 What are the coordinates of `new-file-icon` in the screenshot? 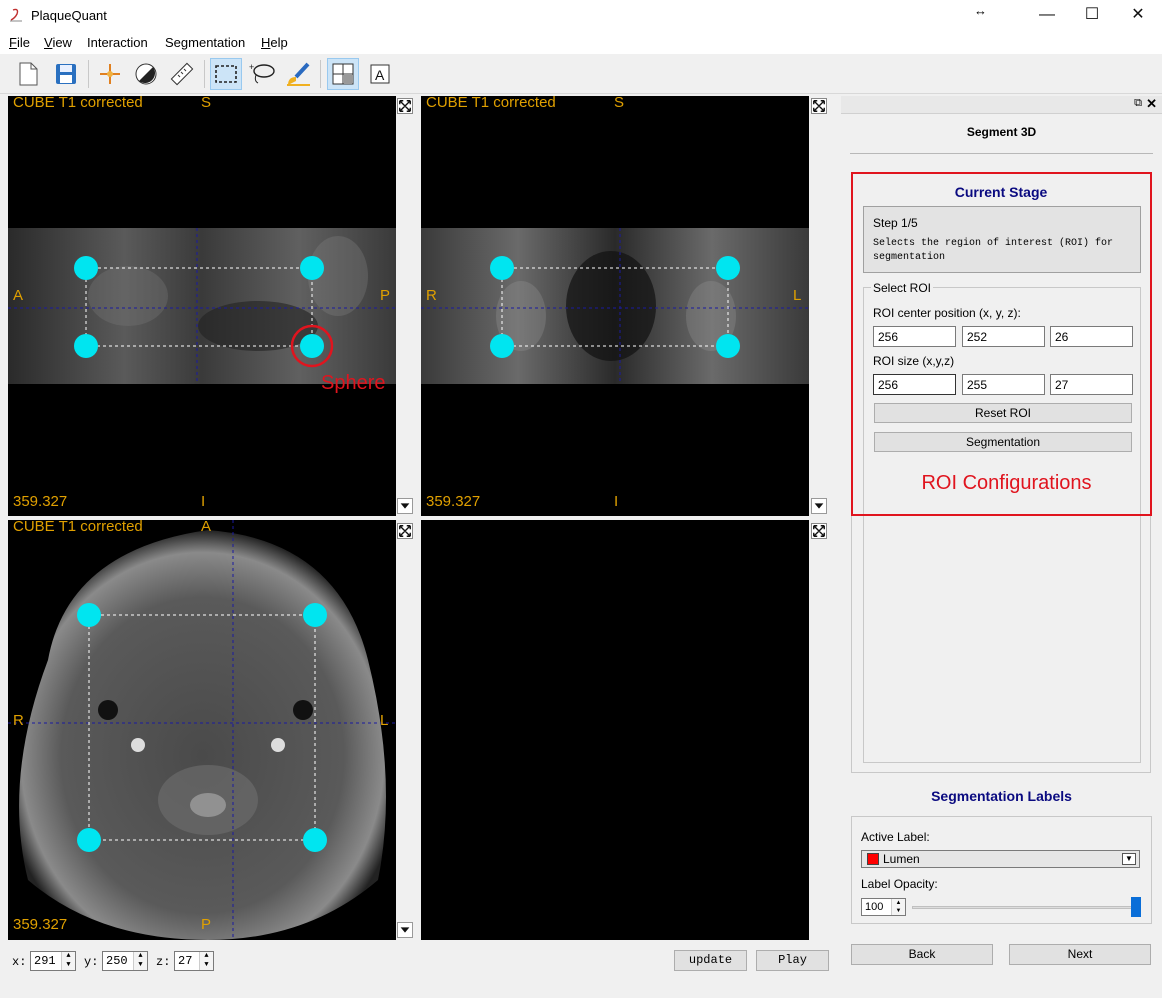 It's located at (28, 74).